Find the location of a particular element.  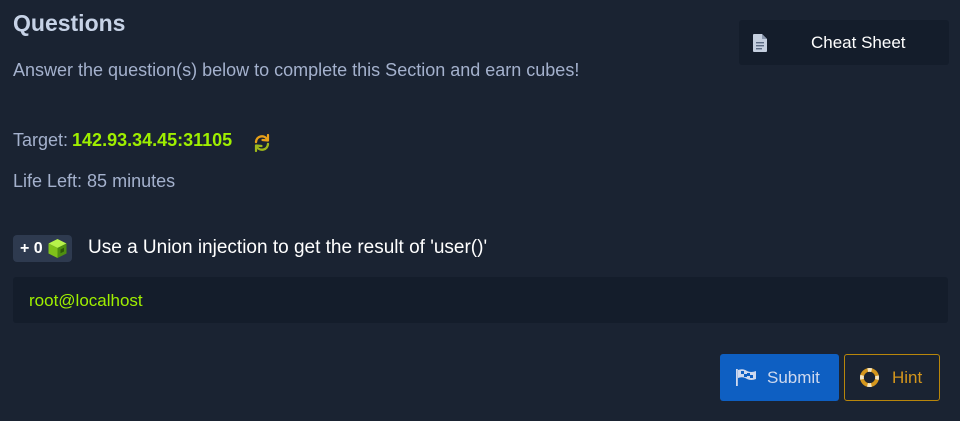

points-badge: + 0 is located at coordinates (42, 248).